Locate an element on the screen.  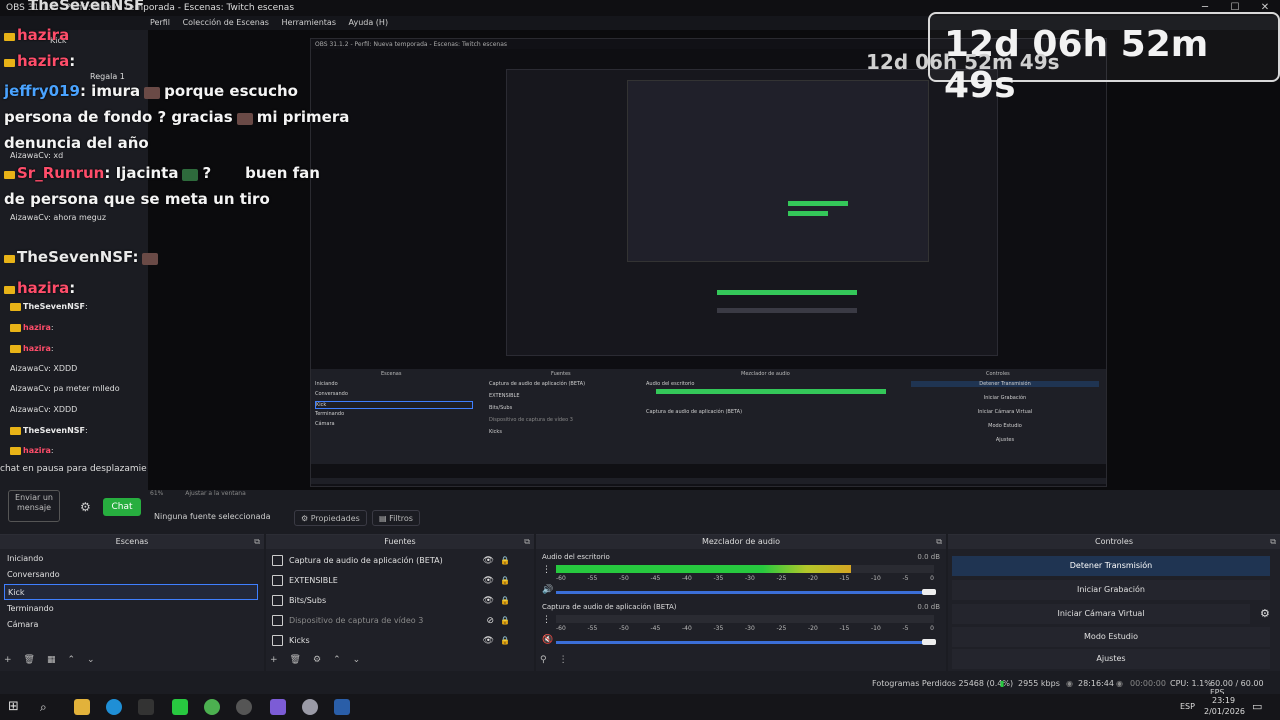
sources-toolbar: + 🗑 ⚙ ⌃ ⌄ is located at coordinates (315, 662).